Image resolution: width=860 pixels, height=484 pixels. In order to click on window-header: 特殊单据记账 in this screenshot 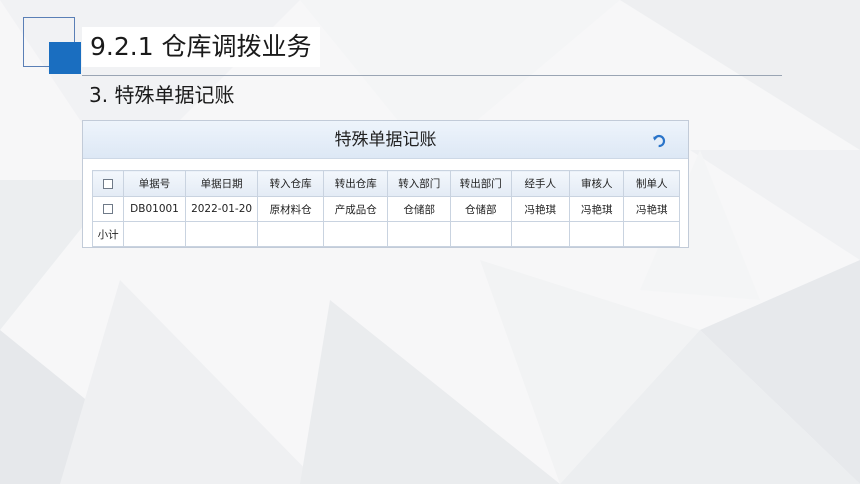, I will do `click(385, 140)`.